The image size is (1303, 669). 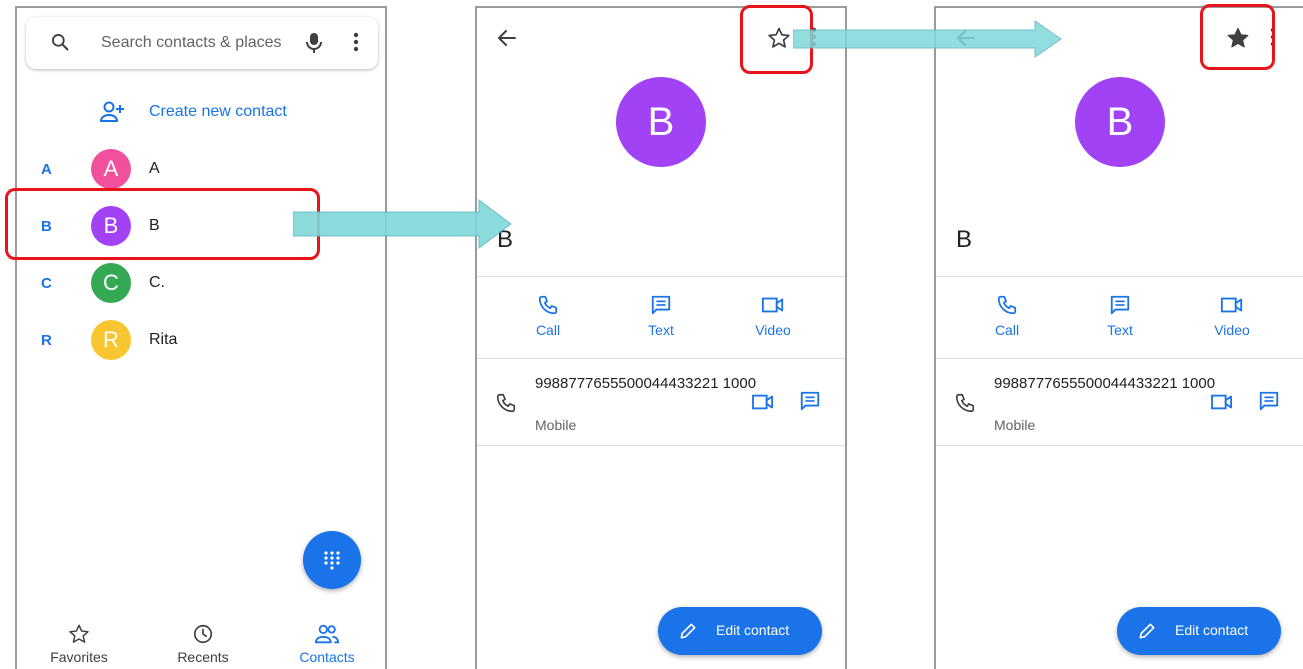 What do you see at coordinates (1237, 37) in the screenshot?
I see `highlight-starred-button` at bounding box center [1237, 37].